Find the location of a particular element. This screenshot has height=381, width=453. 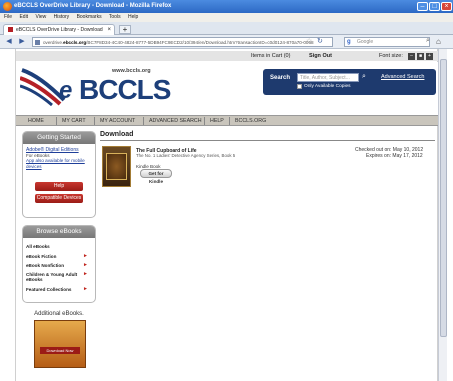

new-tab-button: + is located at coordinates (125, 29).